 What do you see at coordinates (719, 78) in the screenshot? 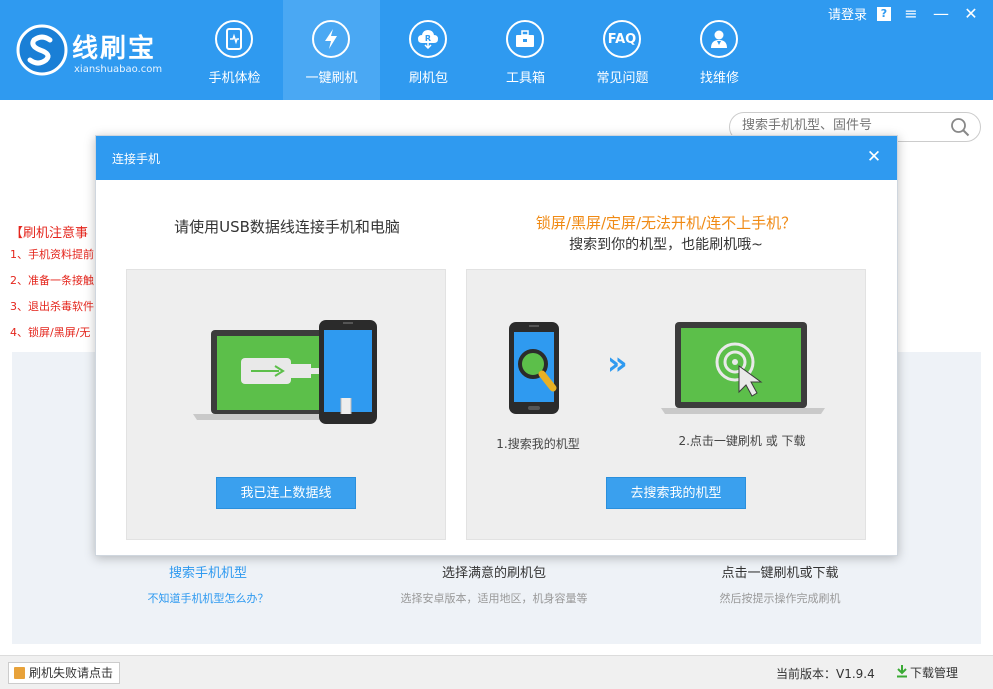
I see `nav-label: 找维修` at bounding box center [719, 78].